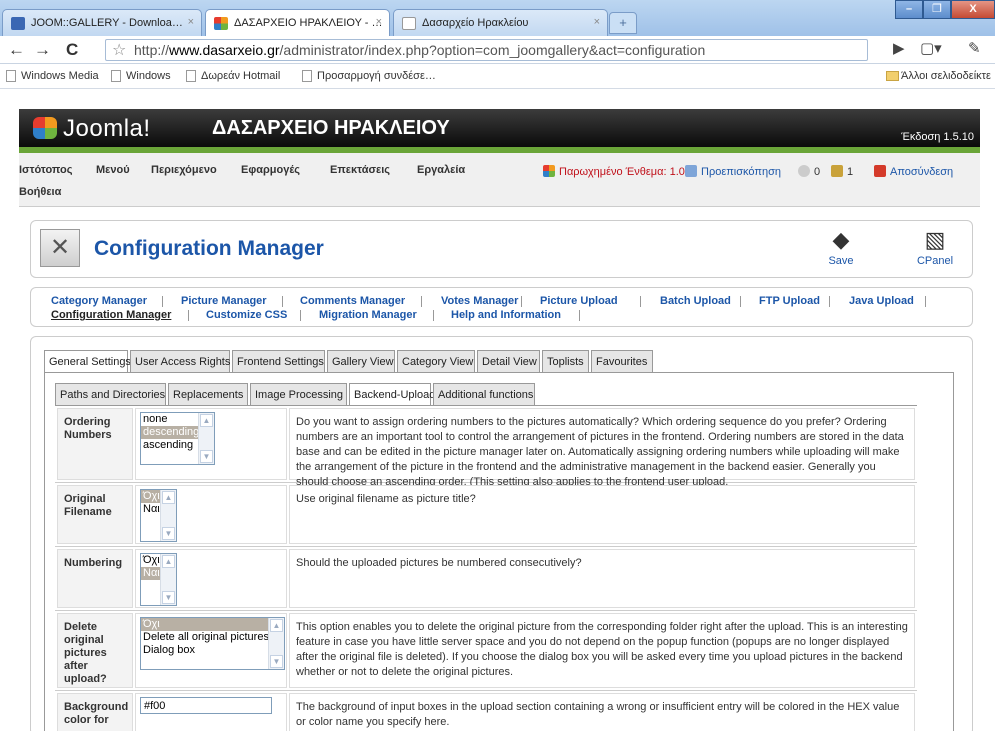 The image size is (995, 731). Describe the element at coordinates (841, 239) in the screenshot. I see `save-icon: ◆` at that location.